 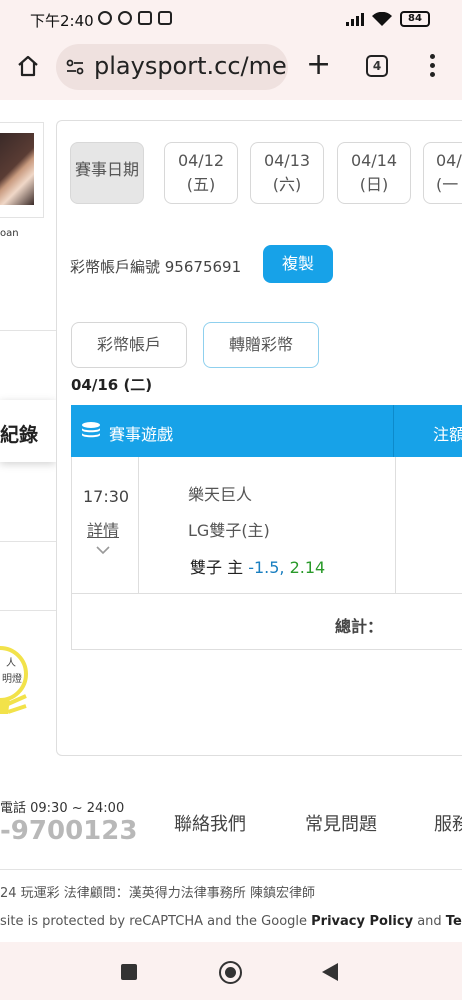 What do you see at coordinates (454, 921) in the screenshot?
I see `terms-link: Terms` at bounding box center [454, 921].